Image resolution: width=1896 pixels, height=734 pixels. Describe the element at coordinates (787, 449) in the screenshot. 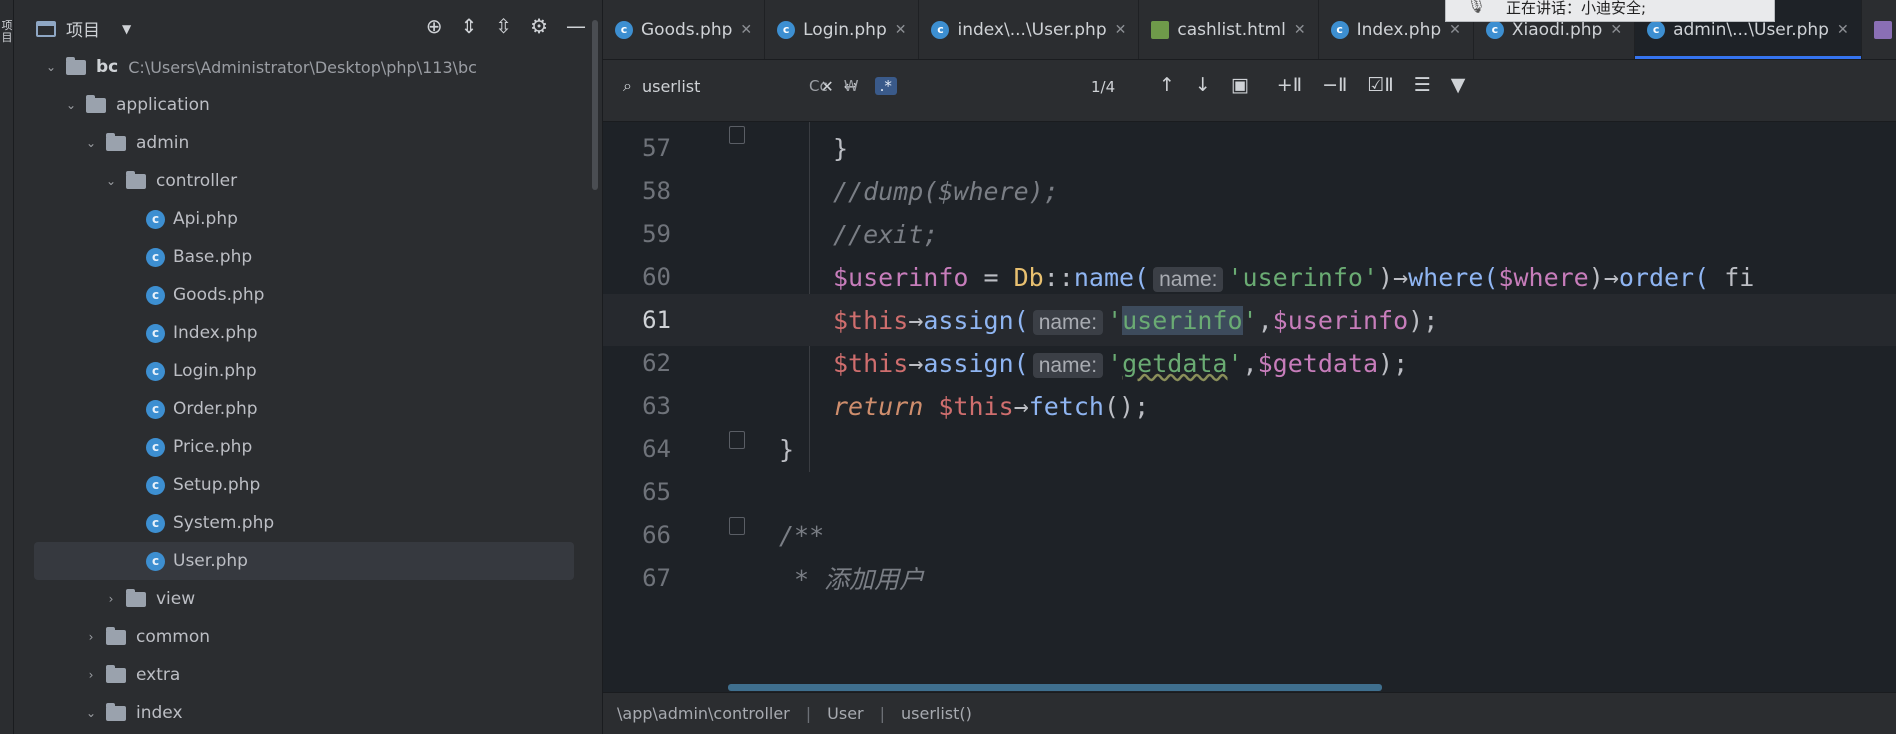

I see `code-text: }` at that location.